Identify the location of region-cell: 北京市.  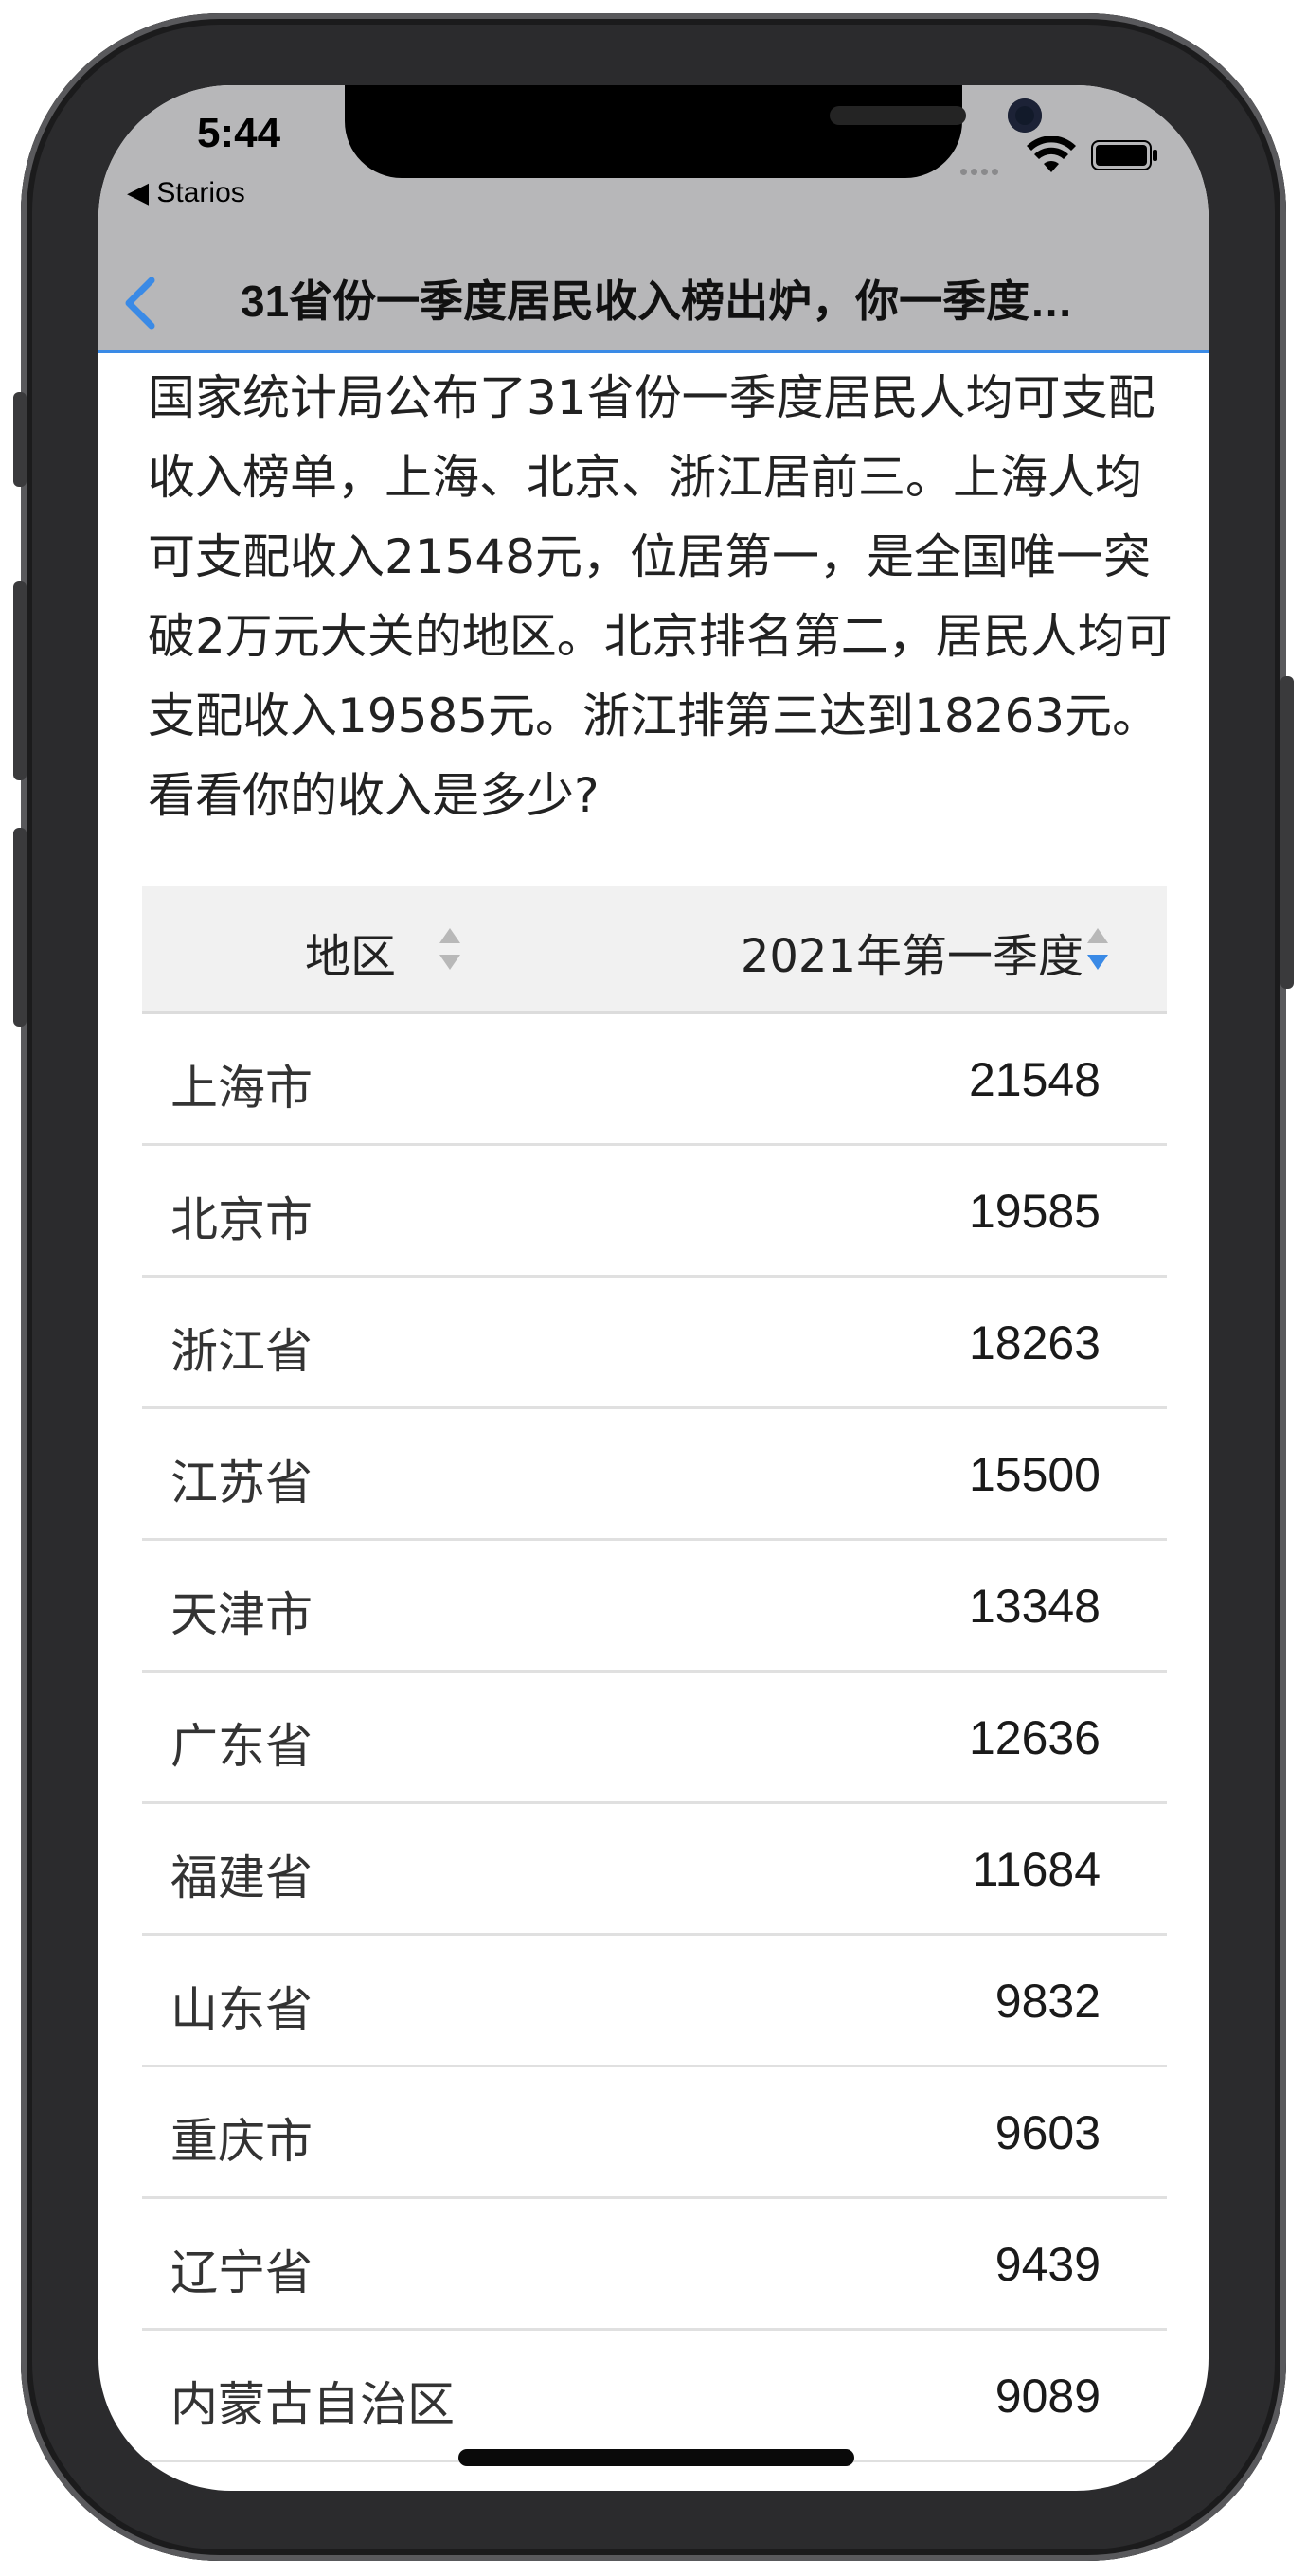
(241, 1219).